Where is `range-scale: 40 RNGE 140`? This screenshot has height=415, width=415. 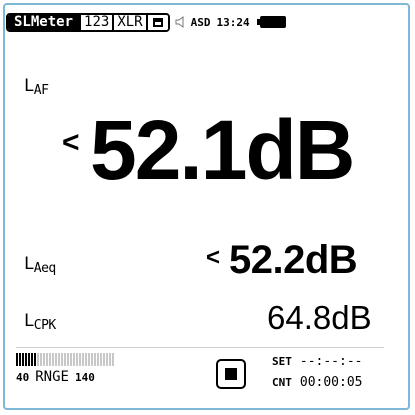
range-scale: 40 RNGE 140 is located at coordinates (55, 377).